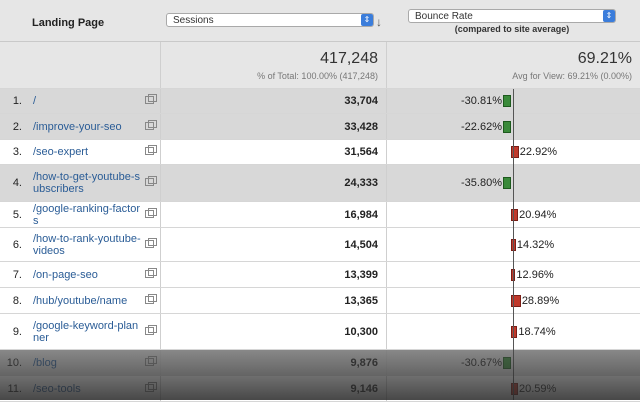 The image size is (640, 402). What do you see at coordinates (481, 101) in the screenshot?
I see `bounce-delta-label: -30.81%` at bounding box center [481, 101].